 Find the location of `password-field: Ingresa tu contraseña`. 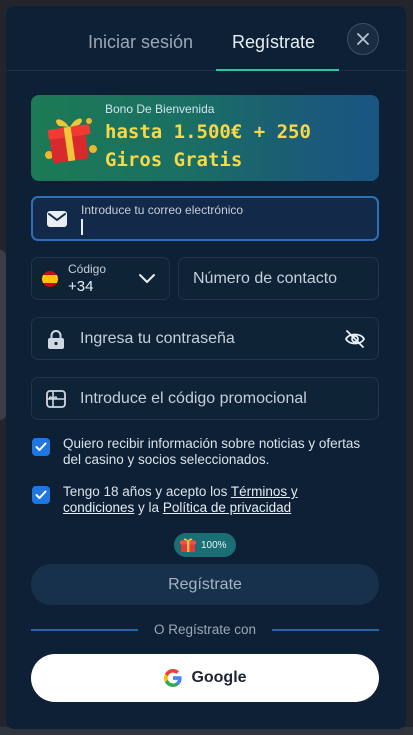

password-field: Ingresa tu contraseña is located at coordinates (205, 338).